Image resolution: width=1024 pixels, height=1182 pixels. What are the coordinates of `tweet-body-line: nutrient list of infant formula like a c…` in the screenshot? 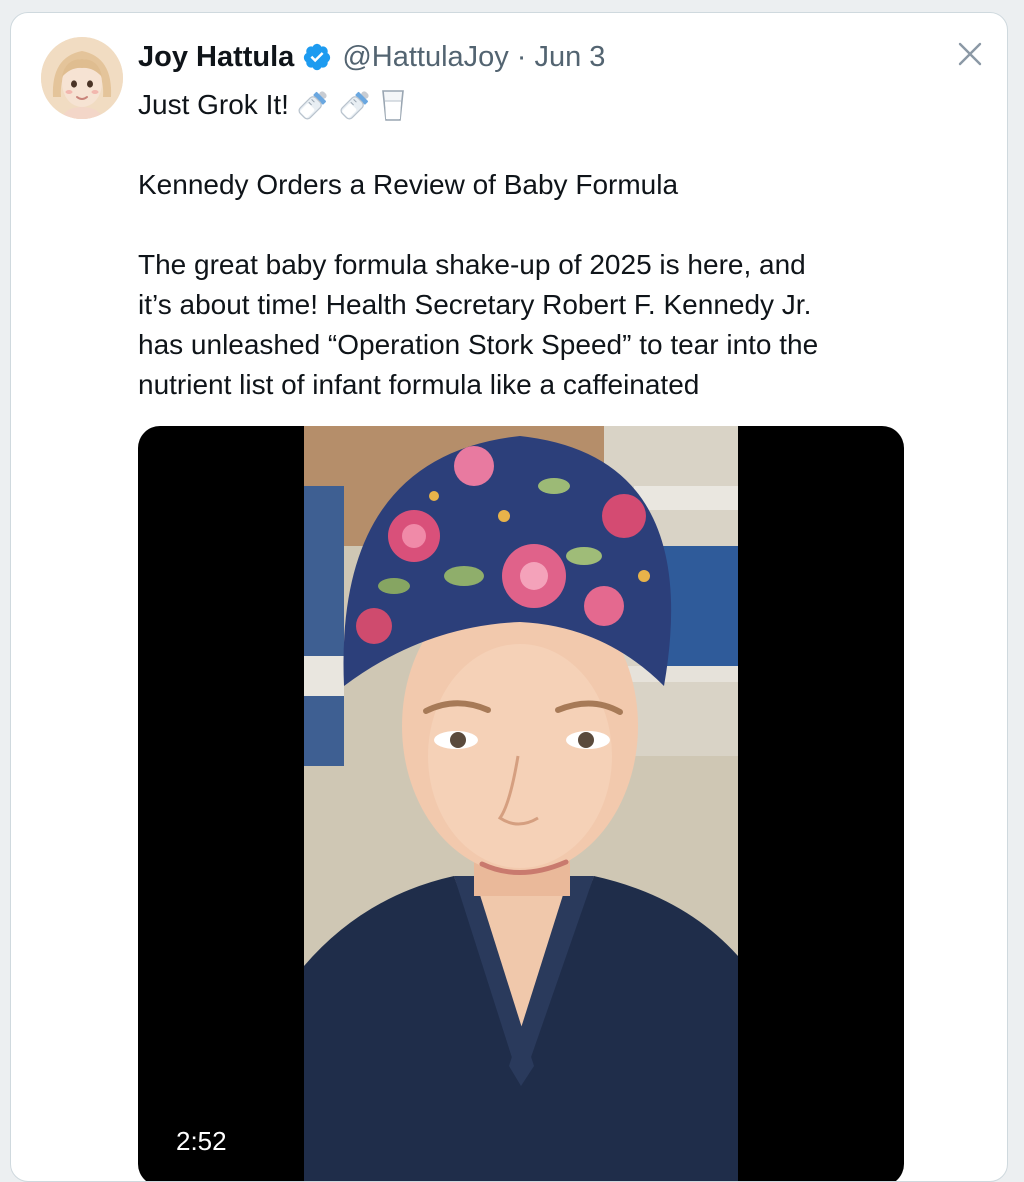 It's located at (419, 384).